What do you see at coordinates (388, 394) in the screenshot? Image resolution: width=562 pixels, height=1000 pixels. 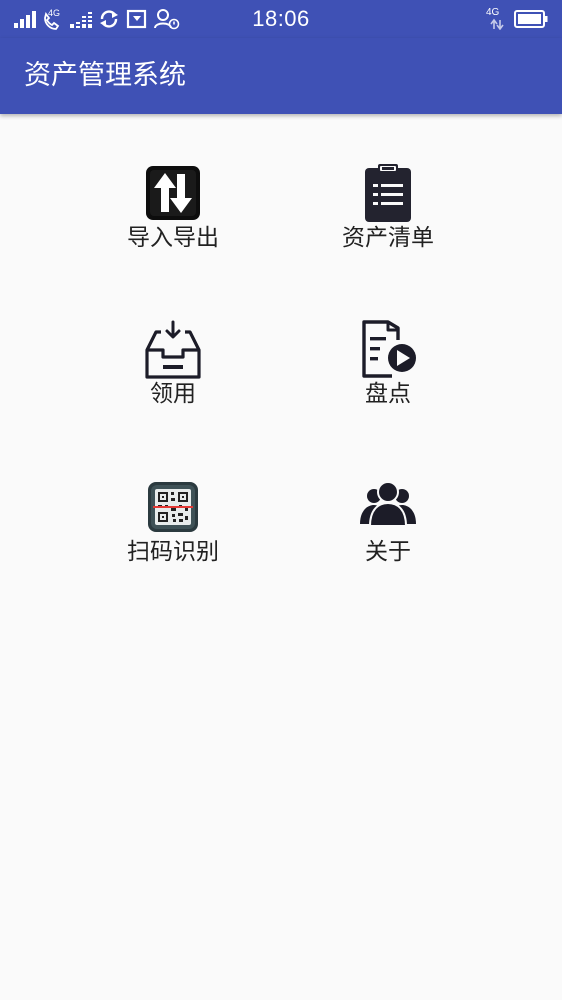 I see `menu-item-label: 盘点` at bounding box center [388, 394].